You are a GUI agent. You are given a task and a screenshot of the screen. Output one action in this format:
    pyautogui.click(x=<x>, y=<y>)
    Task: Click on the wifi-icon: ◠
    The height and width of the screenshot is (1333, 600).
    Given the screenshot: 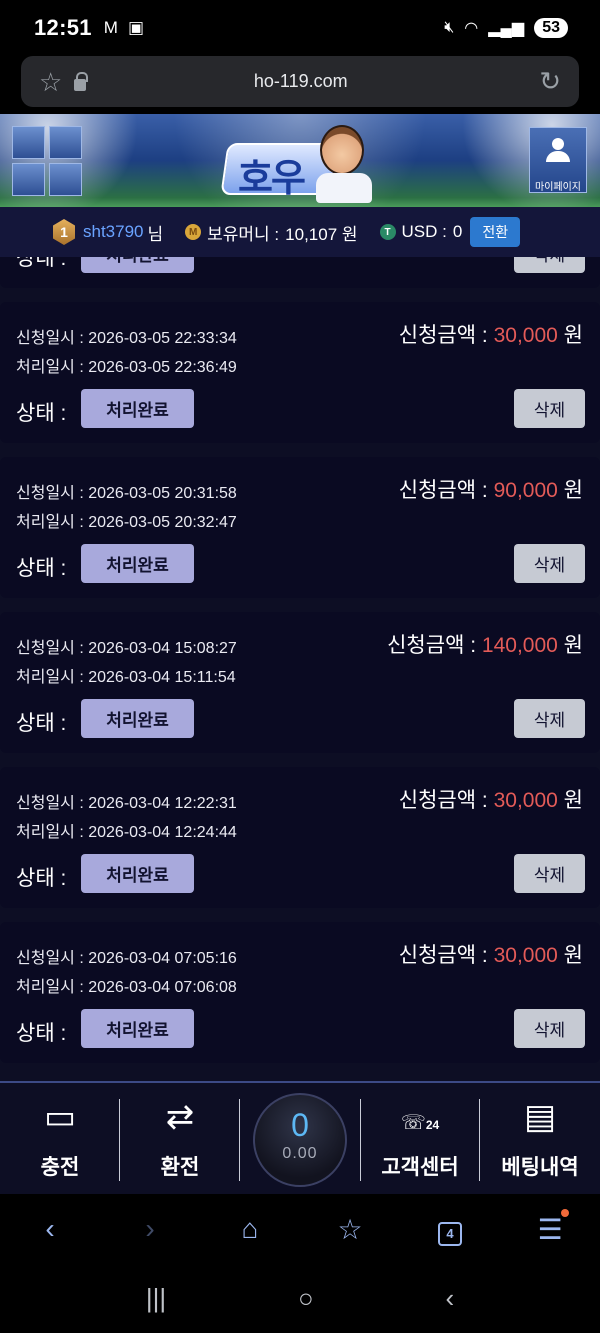 What is the action you would take?
    pyautogui.click(x=471, y=28)
    